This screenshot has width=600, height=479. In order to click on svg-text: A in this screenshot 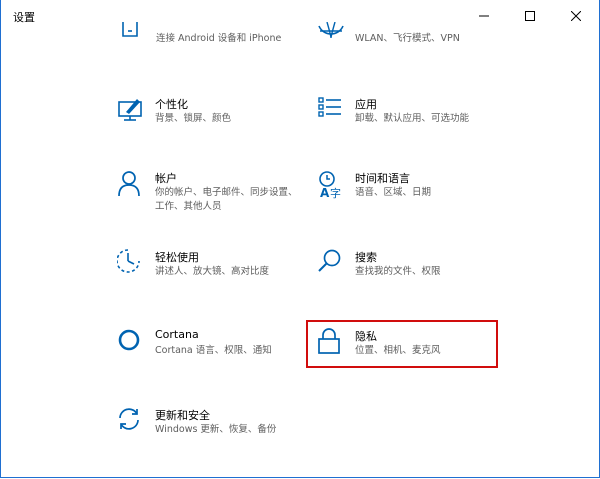, I will do `click(325, 193)`.